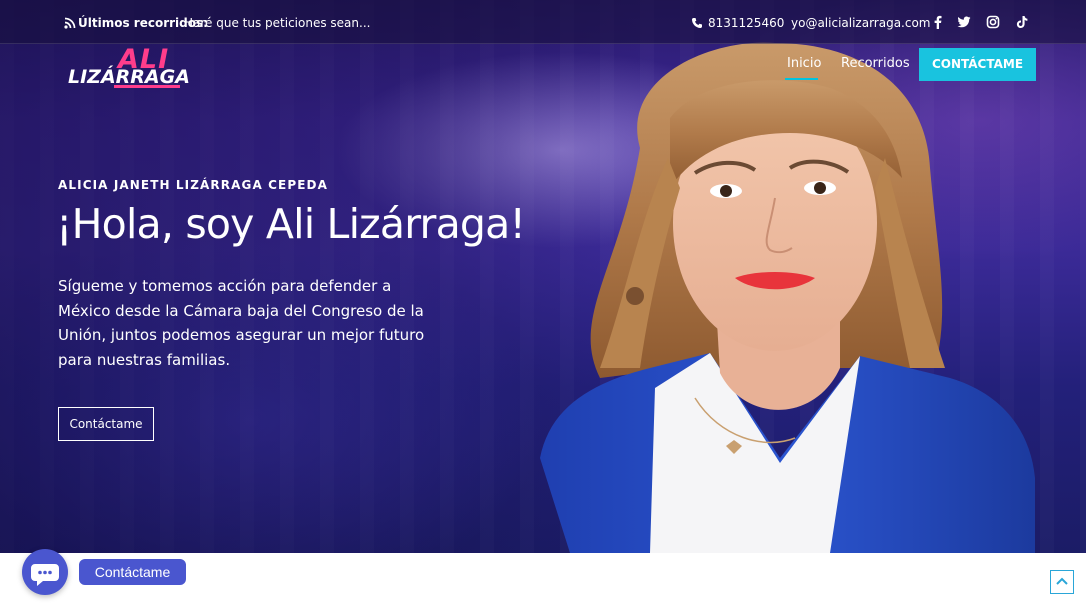 The width and height of the screenshot is (1086, 611). I want to click on tiktok-icon, so click(1022, 22).